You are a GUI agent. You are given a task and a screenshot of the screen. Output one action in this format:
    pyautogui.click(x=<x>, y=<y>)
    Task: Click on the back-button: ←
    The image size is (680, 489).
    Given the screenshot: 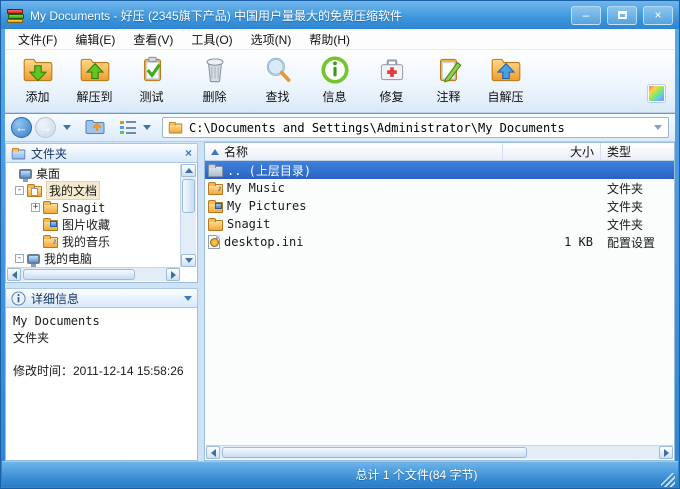 What is the action you would take?
    pyautogui.click(x=21, y=127)
    